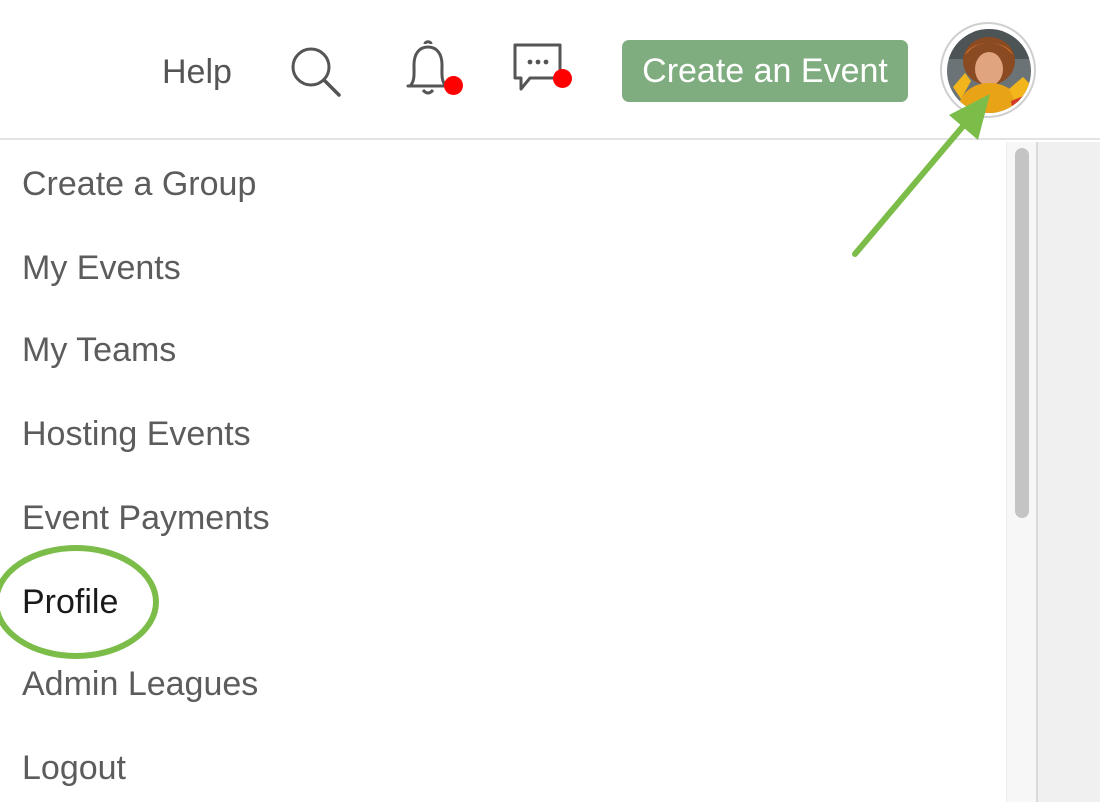  I want to click on search-icon, so click(316, 72).